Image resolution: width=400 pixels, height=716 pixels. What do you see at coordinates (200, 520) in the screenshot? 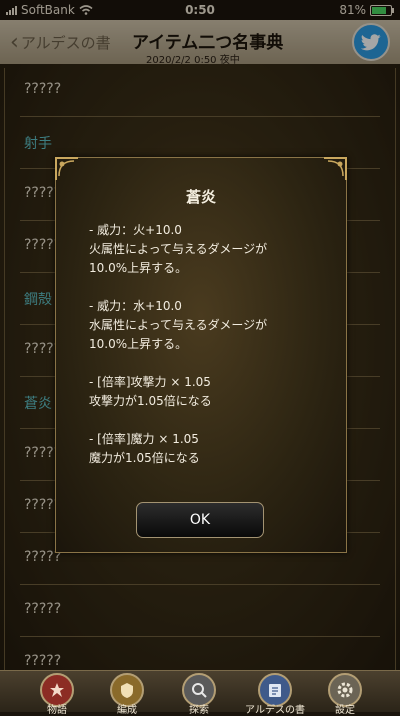
I see `ok-button: OK` at bounding box center [200, 520].